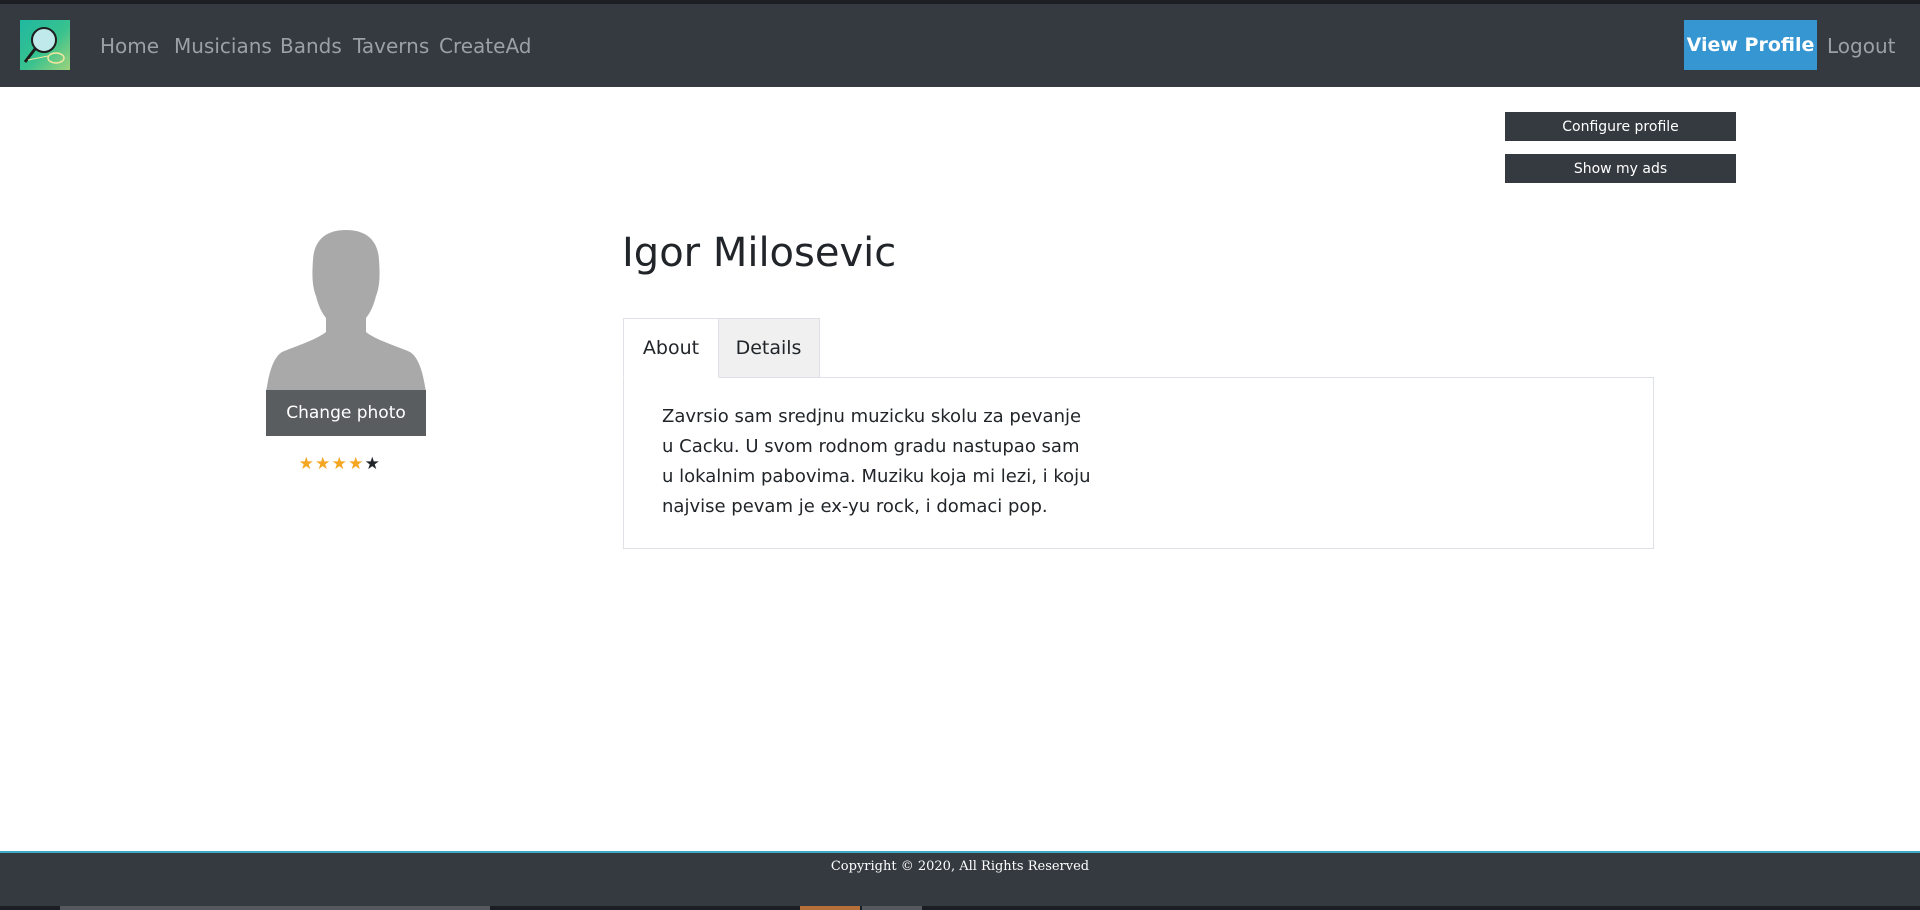 Image resolution: width=1920 pixels, height=910 pixels. I want to click on show-my-ads-button: Show my ads, so click(1620, 168).